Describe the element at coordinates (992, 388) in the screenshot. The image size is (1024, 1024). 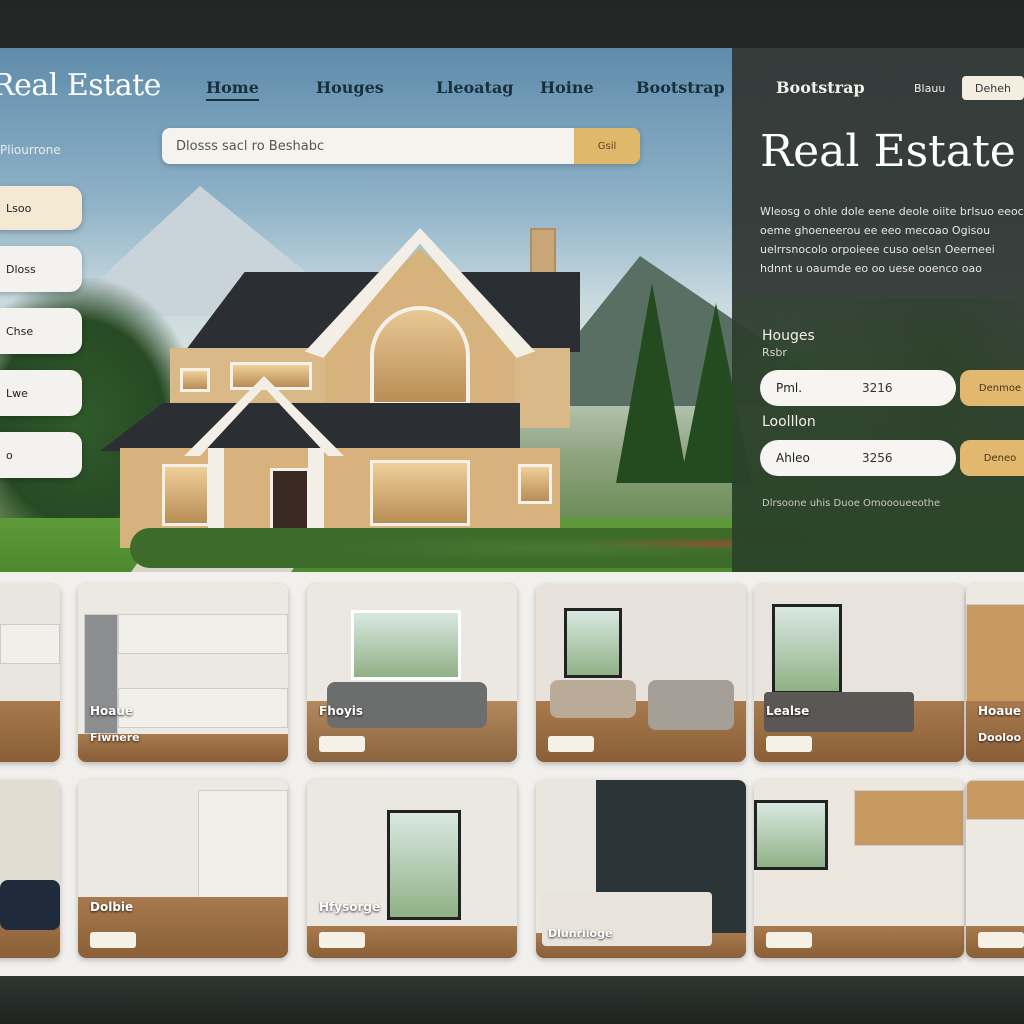
I see `price-submit-button: Denmoe` at that location.